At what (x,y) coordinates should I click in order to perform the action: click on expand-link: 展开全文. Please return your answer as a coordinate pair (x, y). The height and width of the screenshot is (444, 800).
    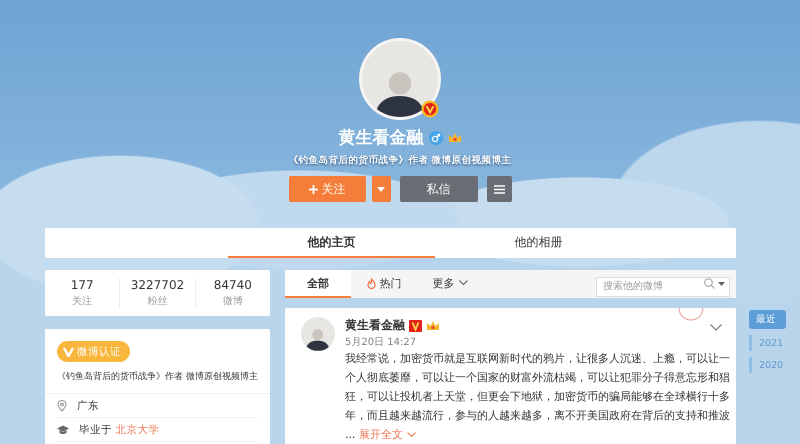
    Looking at the image, I should click on (387, 434).